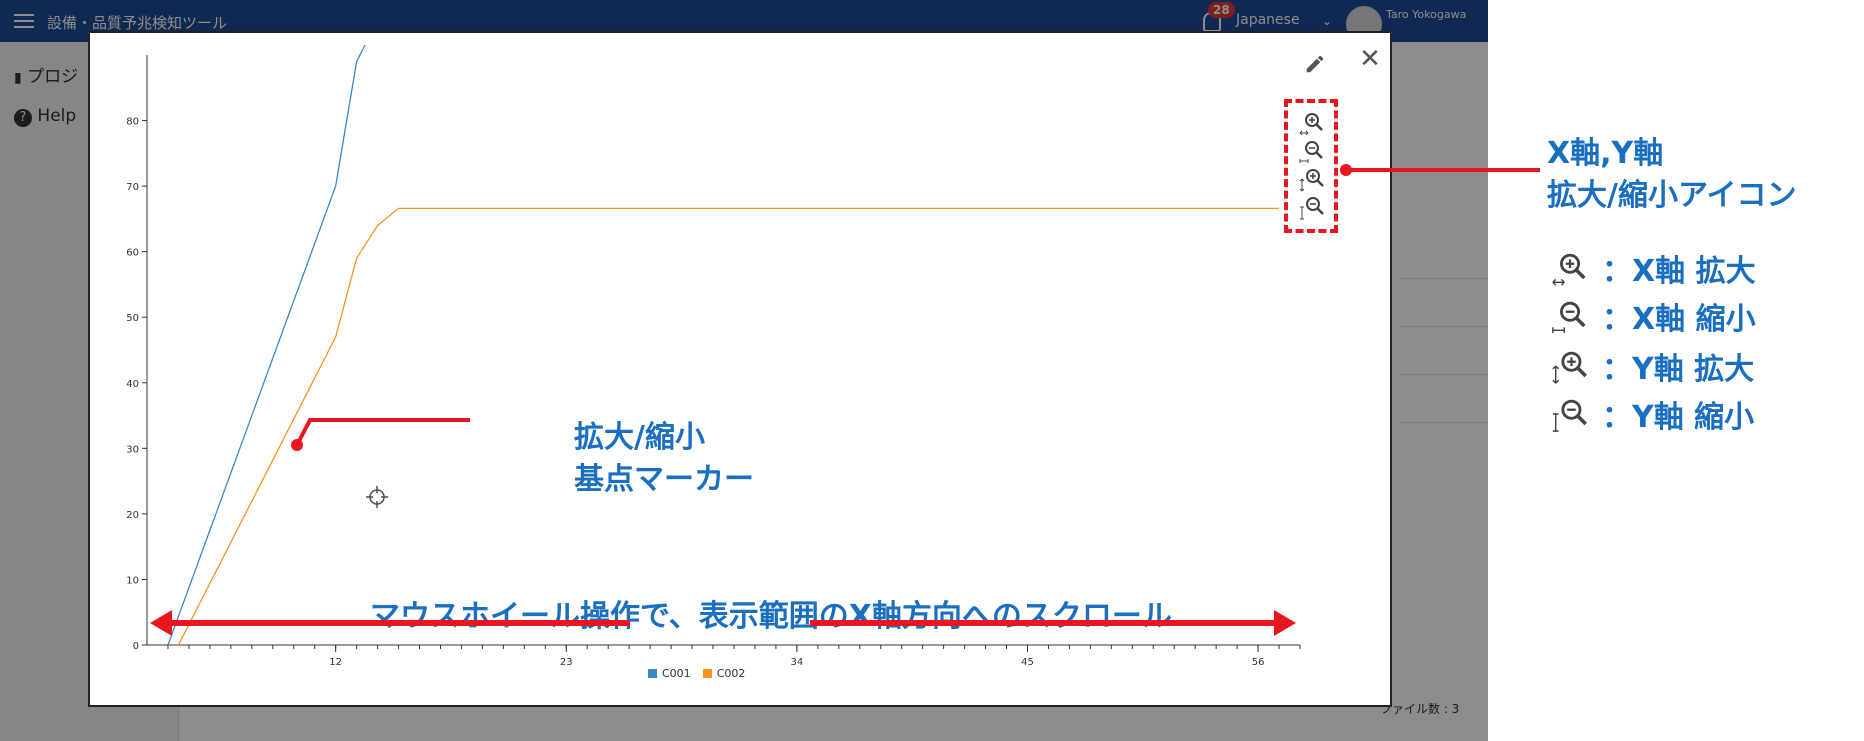  What do you see at coordinates (1679, 319) in the screenshot?
I see `zoom-legend-label: ：X軸 縮小` at bounding box center [1679, 319].